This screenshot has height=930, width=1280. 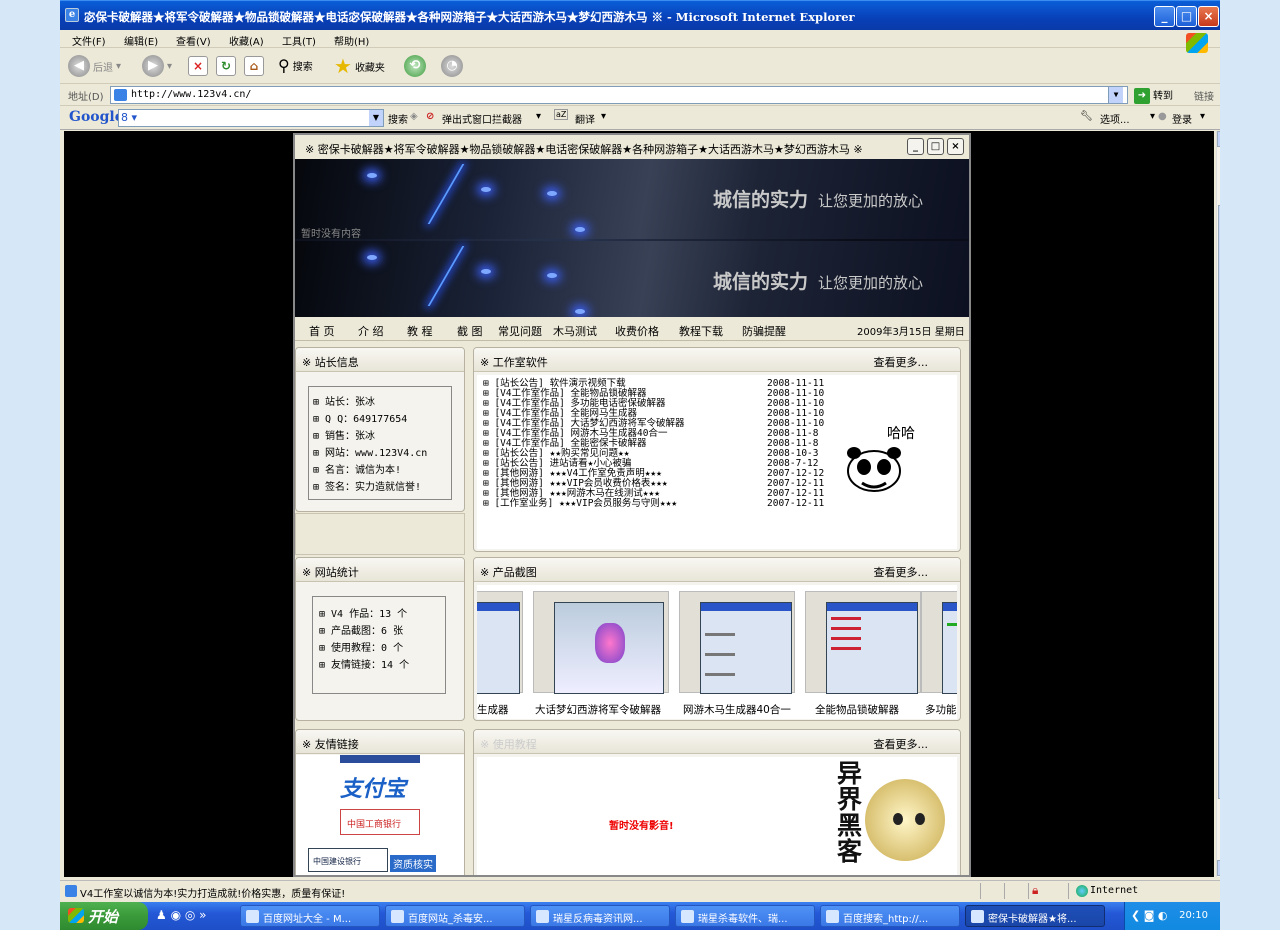 I want to click on icbc-logo: 中国工商银行, so click(x=380, y=822).